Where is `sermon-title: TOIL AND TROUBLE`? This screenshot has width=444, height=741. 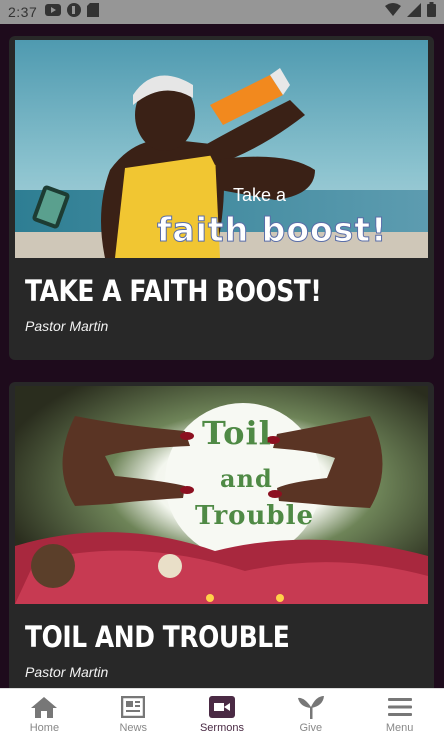 sermon-title: TOIL AND TROUBLE is located at coordinates (157, 637).